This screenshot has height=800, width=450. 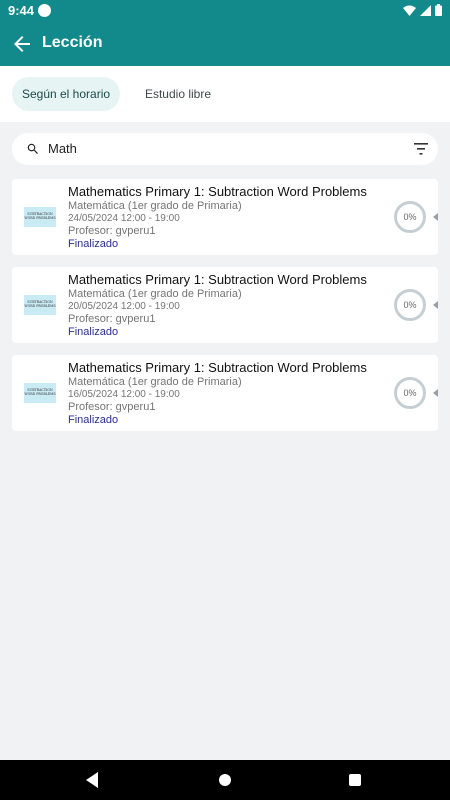 I want to click on page-title: Lección, so click(x=72, y=42).